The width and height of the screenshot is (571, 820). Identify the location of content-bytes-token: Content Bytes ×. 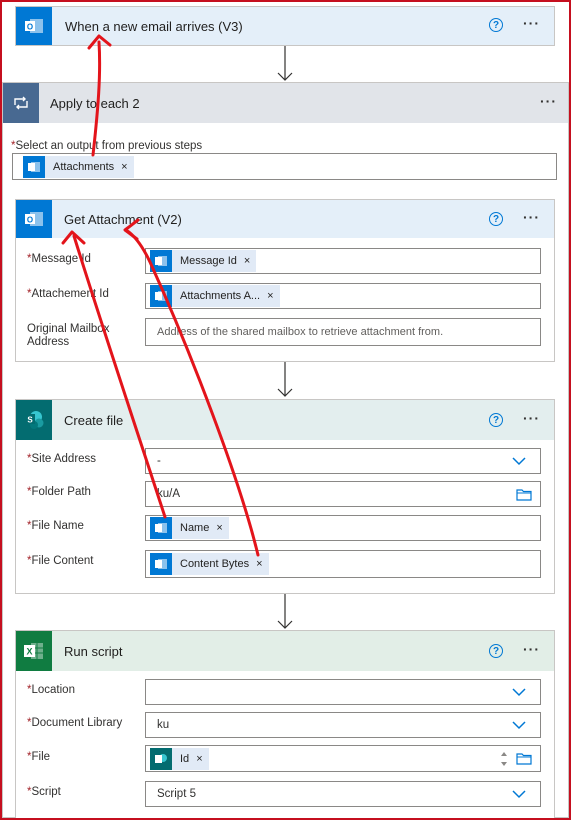
(209, 564).